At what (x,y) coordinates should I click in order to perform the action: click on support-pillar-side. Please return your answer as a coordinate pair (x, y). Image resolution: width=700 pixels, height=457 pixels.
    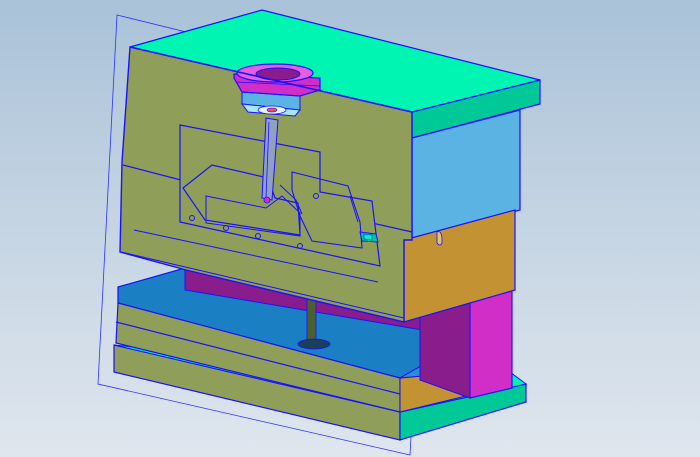
    Looking at the image, I should click on (491, 344).